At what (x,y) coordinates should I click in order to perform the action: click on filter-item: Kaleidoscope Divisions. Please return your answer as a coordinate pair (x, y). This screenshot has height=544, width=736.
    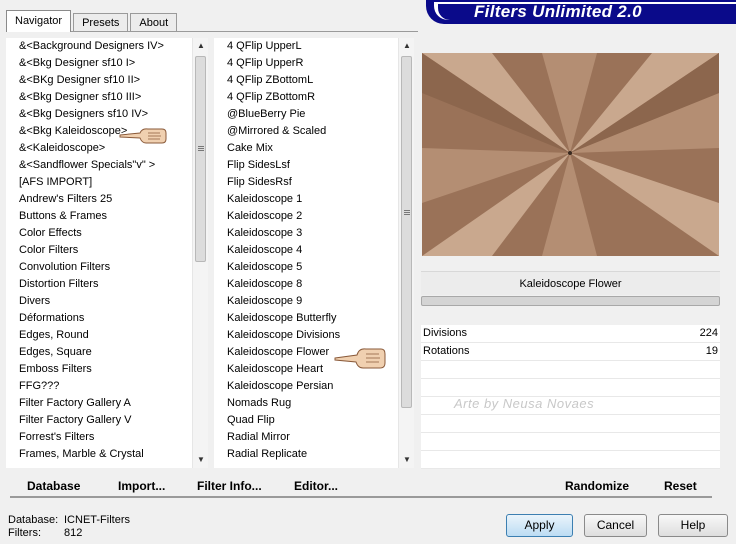
    Looking at the image, I should click on (306, 335).